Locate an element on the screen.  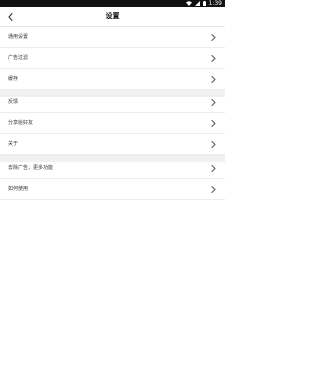
chevron-left-icon is located at coordinates (10, 16).